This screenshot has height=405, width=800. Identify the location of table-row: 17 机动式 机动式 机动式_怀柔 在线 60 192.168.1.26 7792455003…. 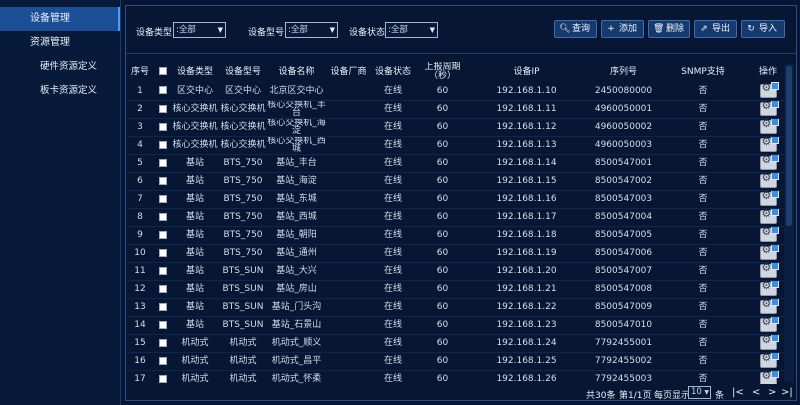
(460, 377).